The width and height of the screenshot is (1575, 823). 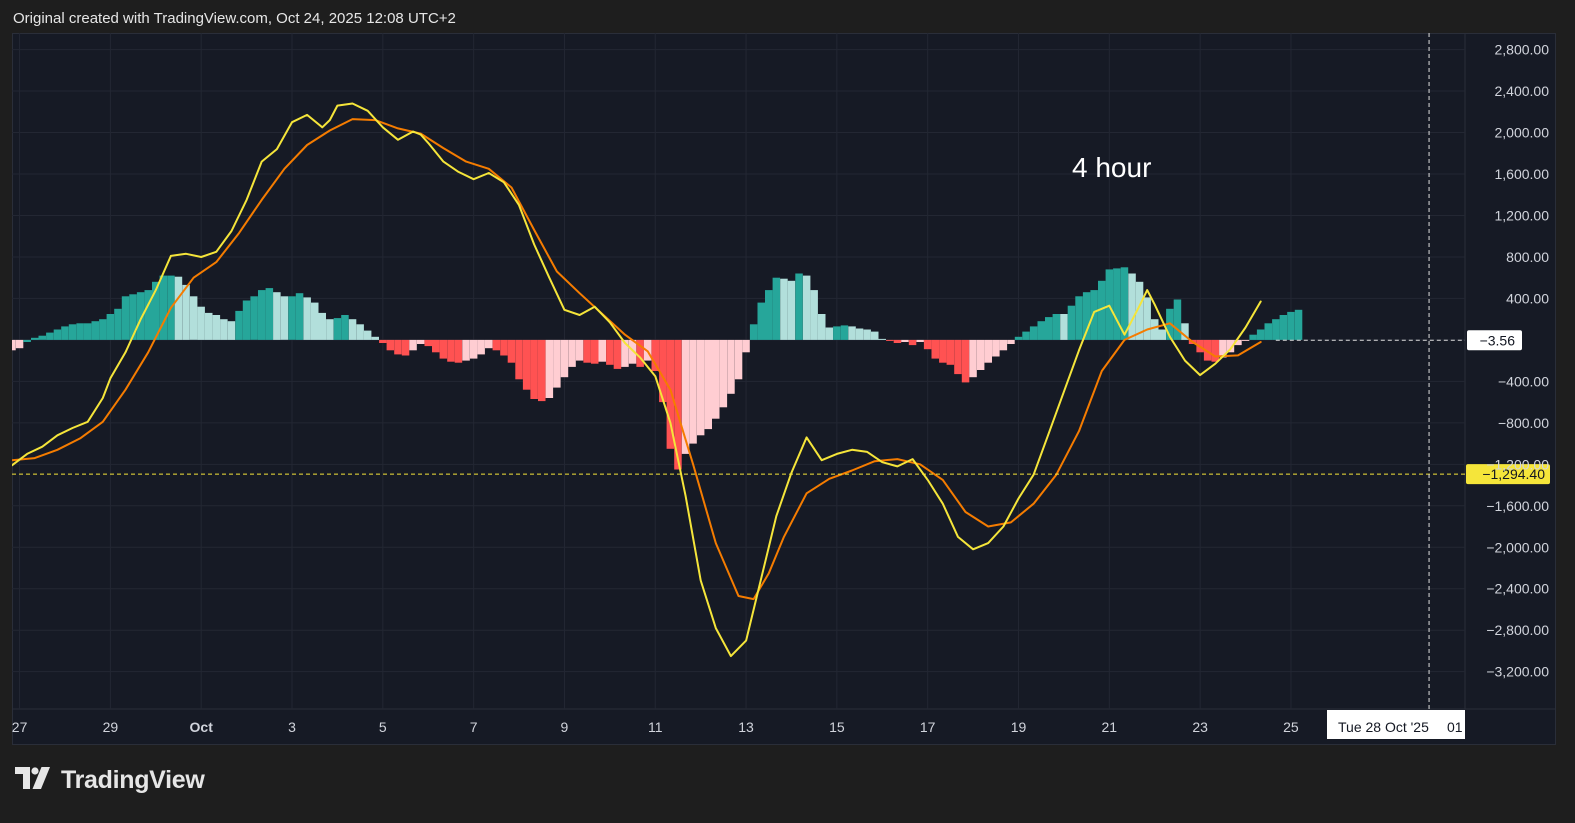 What do you see at coordinates (565, 727) in the screenshot?
I see `x-tick-label: 9` at bounding box center [565, 727].